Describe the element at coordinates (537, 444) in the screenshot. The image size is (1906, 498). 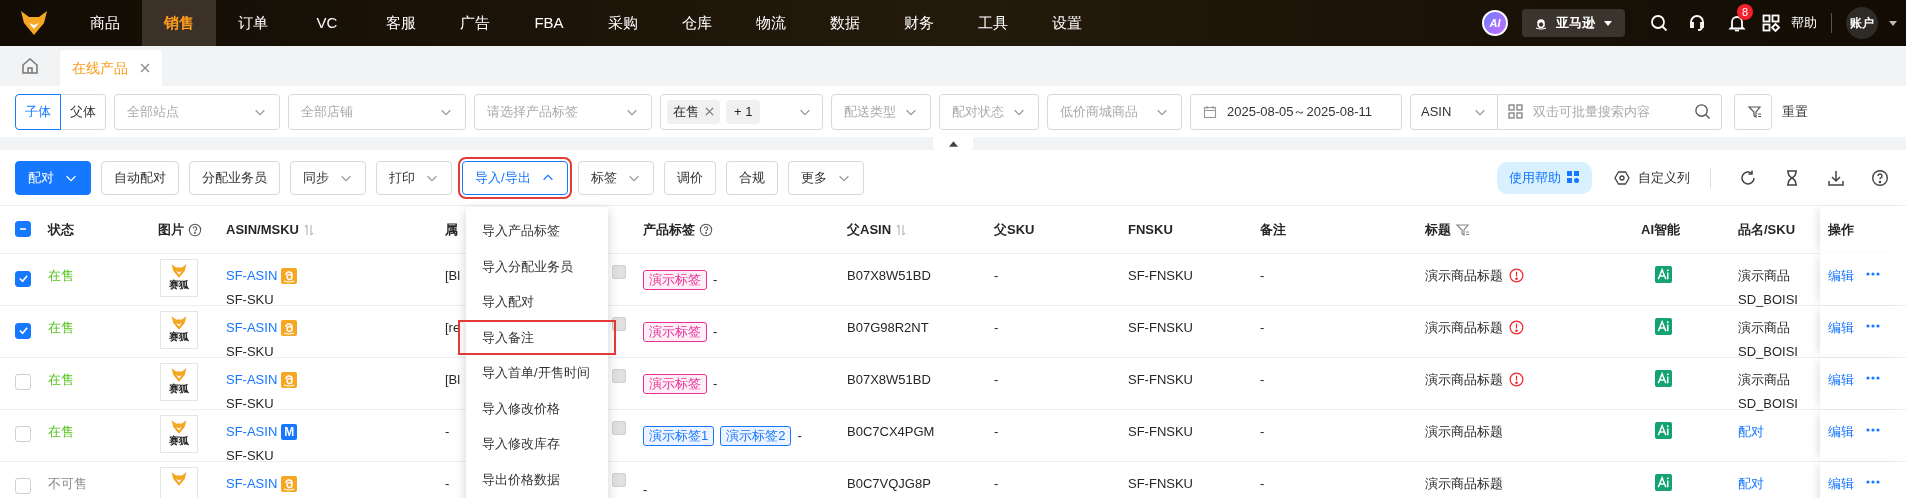
I see `menu-item: 导入修改库存` at that location.